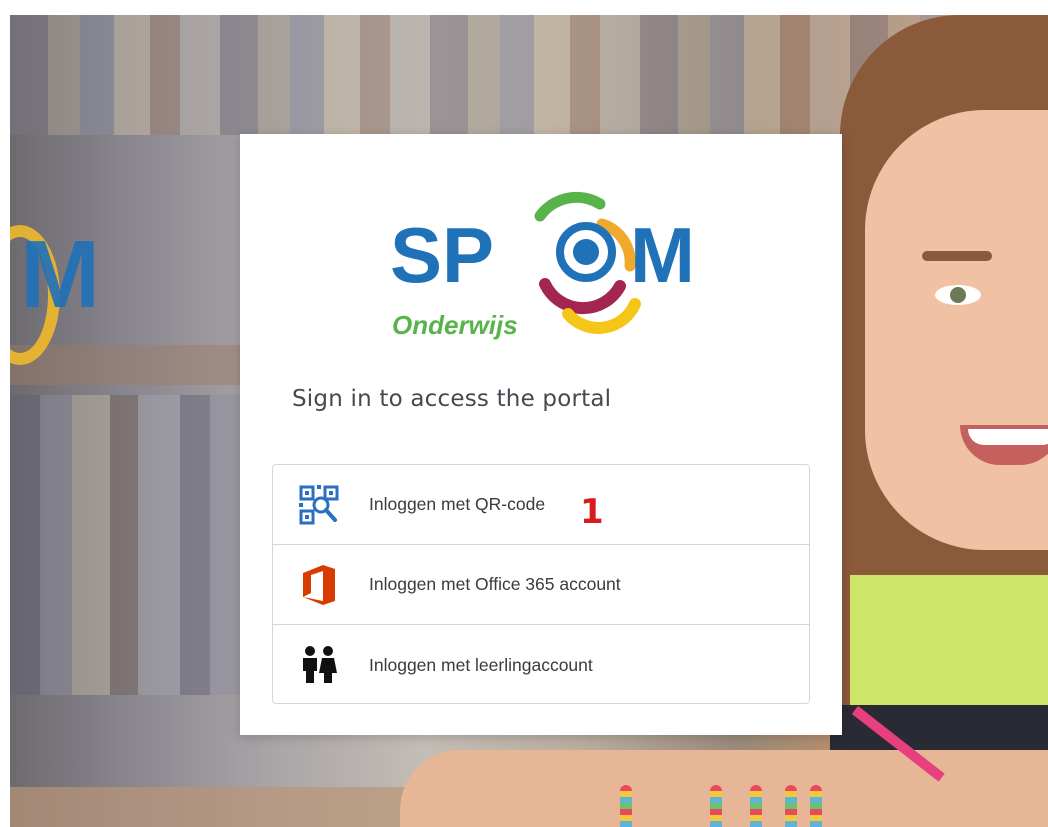 The width and height of the screenshot is (1048, 827). I want to click on office365-icon, so click(319, 585).